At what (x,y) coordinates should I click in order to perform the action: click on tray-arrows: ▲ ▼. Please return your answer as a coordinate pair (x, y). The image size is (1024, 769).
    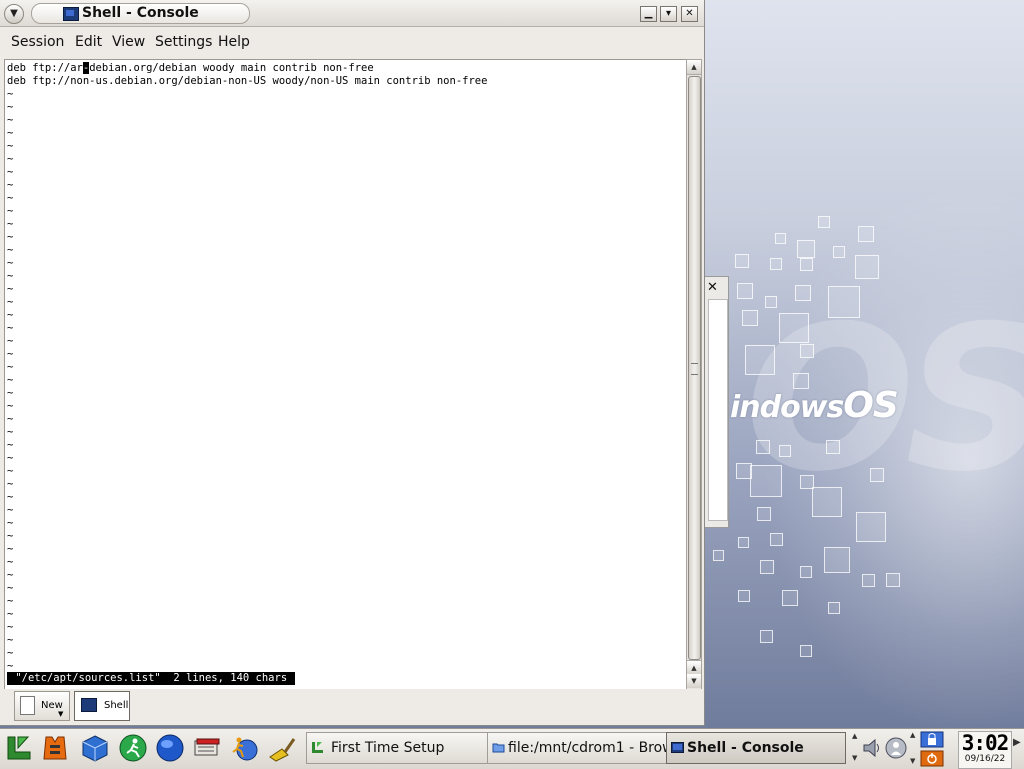
    Looking at the image, I should click on (913, 749).